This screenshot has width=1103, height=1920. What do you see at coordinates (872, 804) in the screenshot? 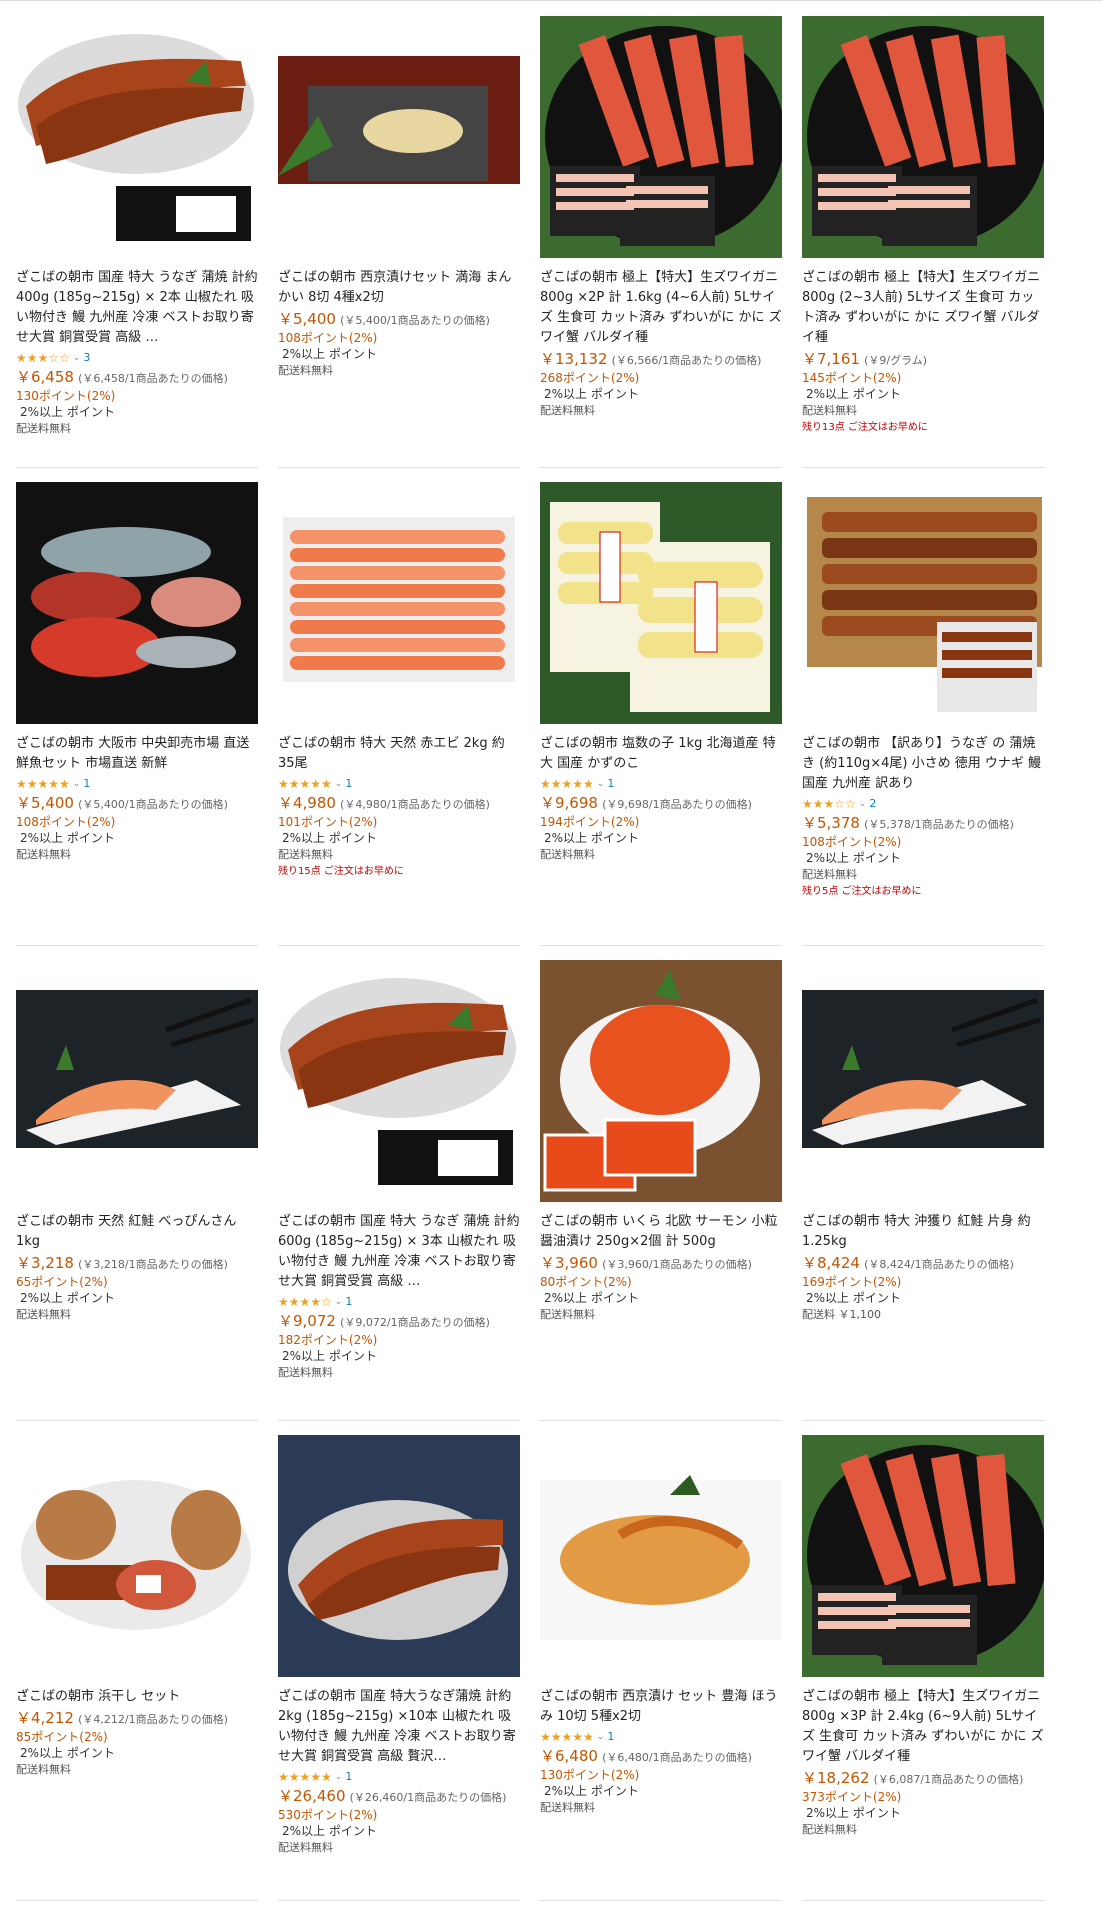
I see `review-count-link: 2` at bounding box center [872, 804].